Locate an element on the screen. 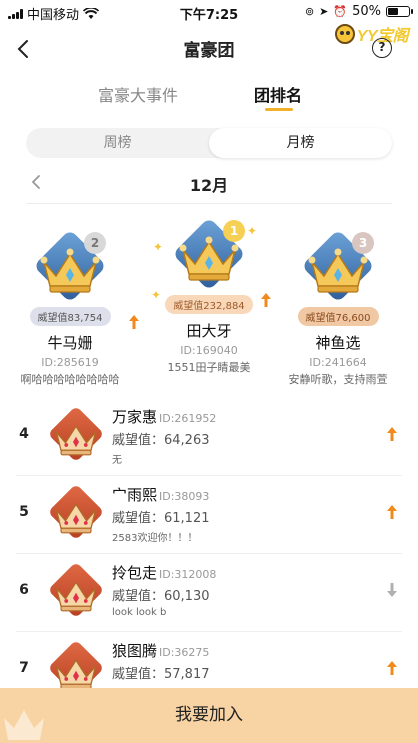  score-pill: 威望值76,600 is located at coordinates (338, 316).